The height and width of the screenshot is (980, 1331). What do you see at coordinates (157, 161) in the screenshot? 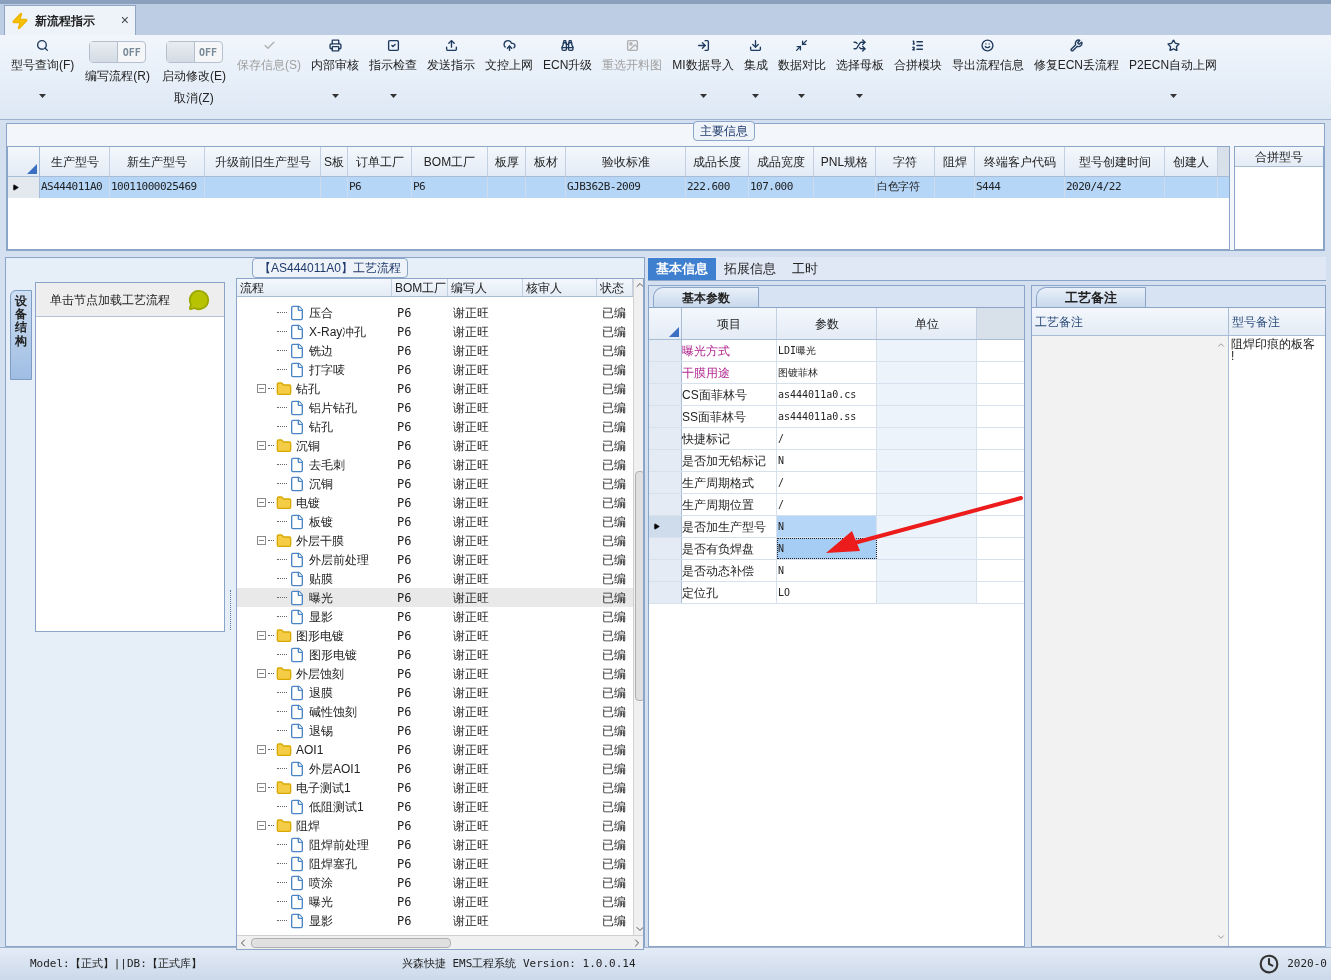
I see `column-header: 新生产型号` at bounding box center [157, 161].